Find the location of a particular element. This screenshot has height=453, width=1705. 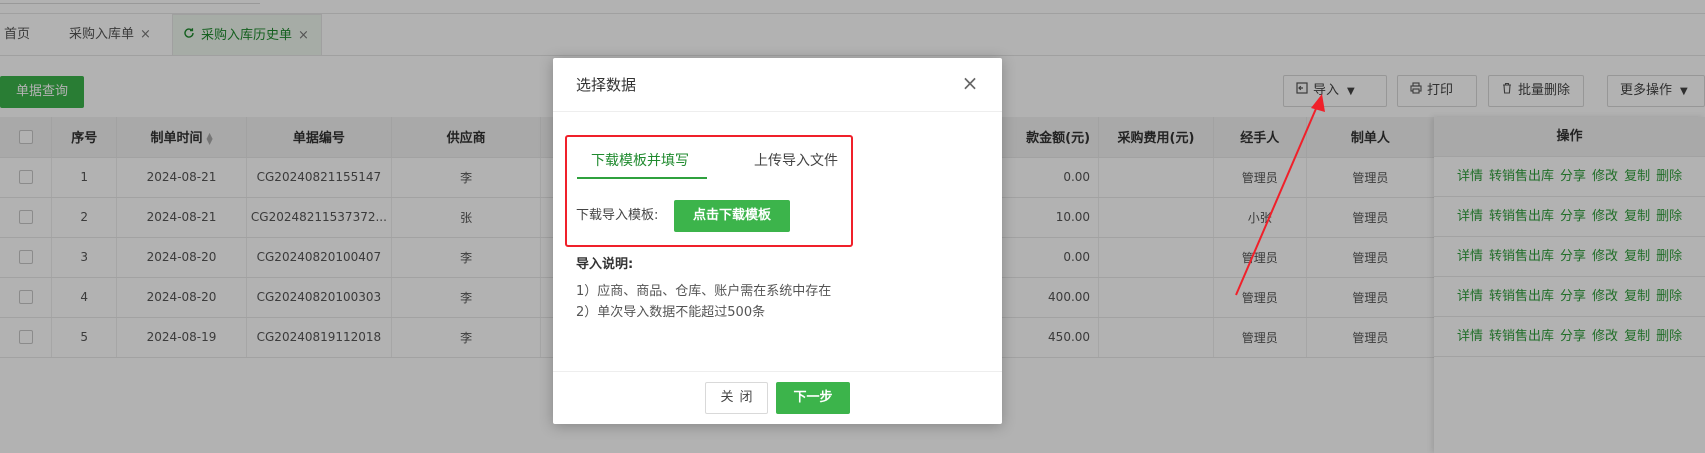

import-notes-title: 导入说明: is located at coordinates (605, 264).